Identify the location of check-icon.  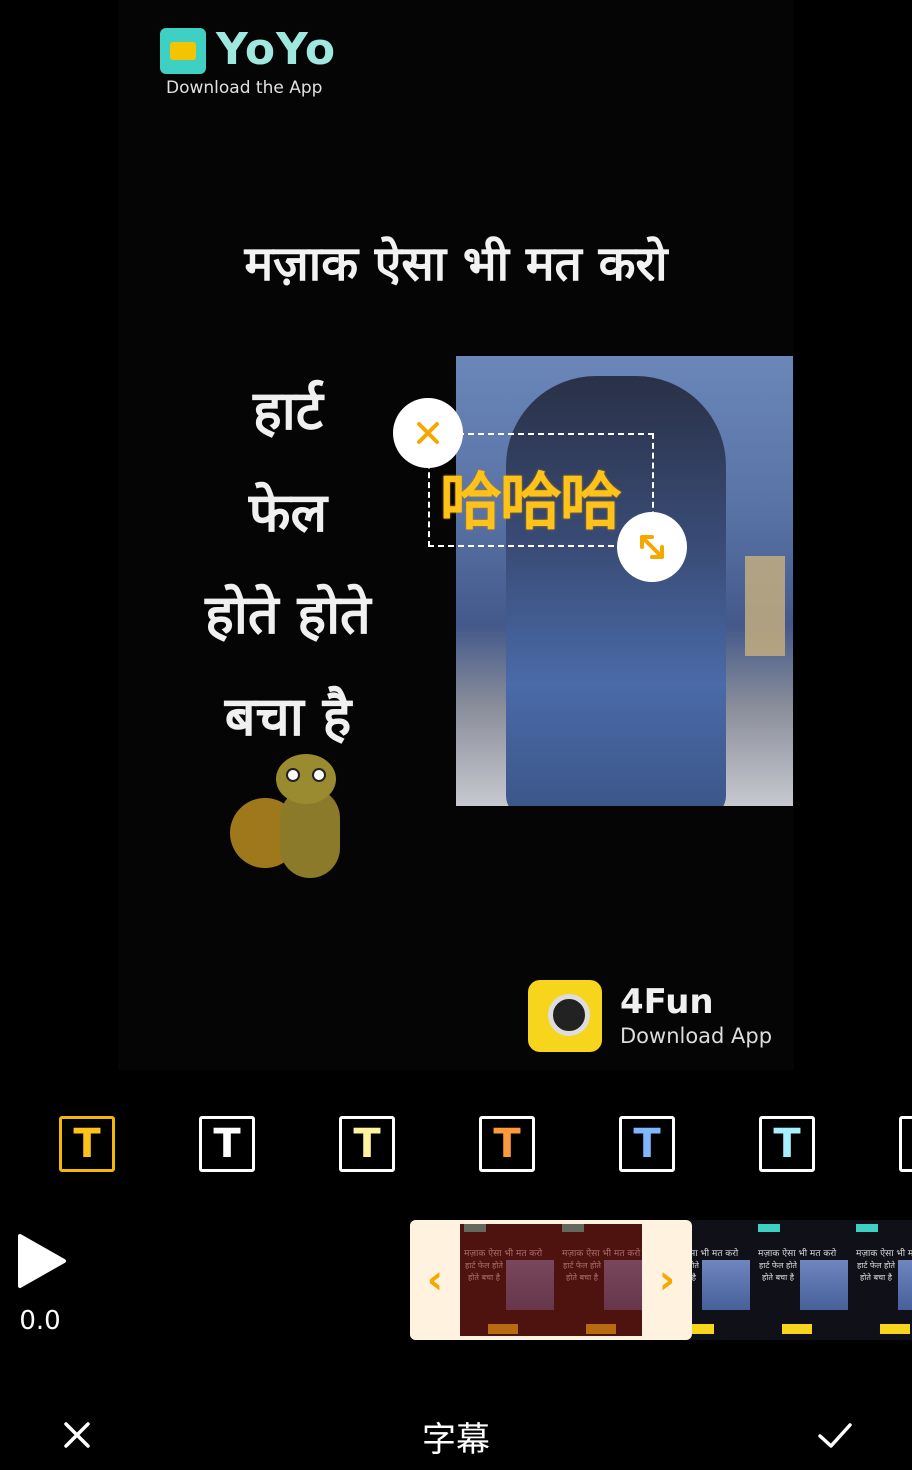
(835, 1435).